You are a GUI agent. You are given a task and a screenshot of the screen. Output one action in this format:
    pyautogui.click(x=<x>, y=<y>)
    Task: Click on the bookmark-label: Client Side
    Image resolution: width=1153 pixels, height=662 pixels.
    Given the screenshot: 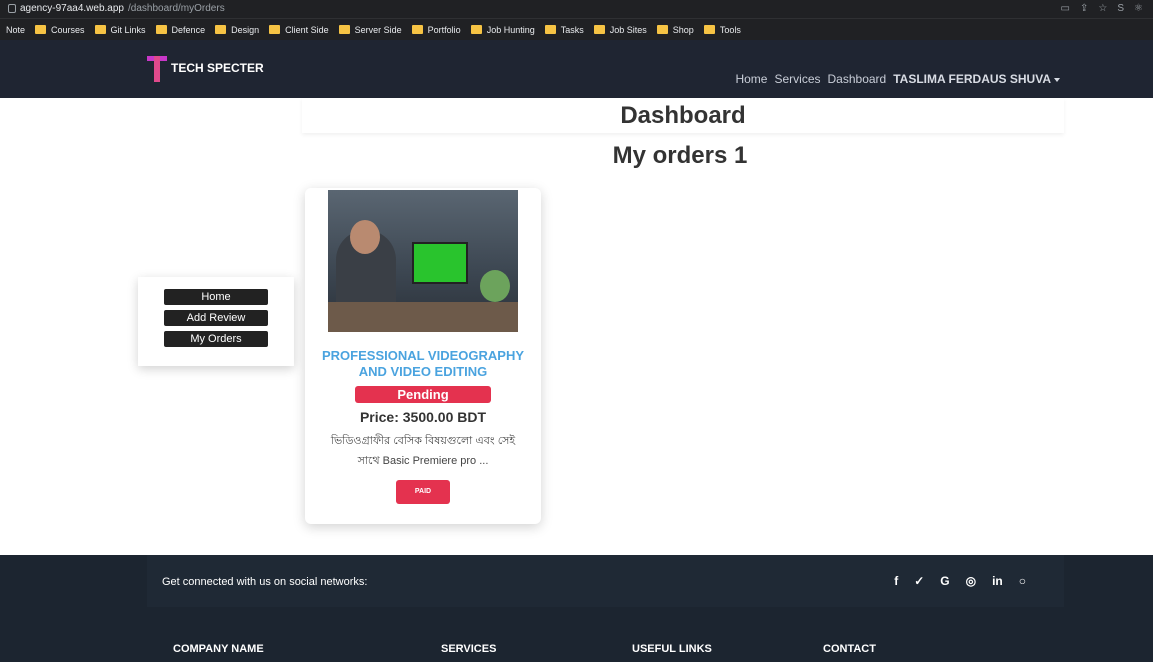 What is the action you would take?
    pyautogui.click(x=307, y=29)
    